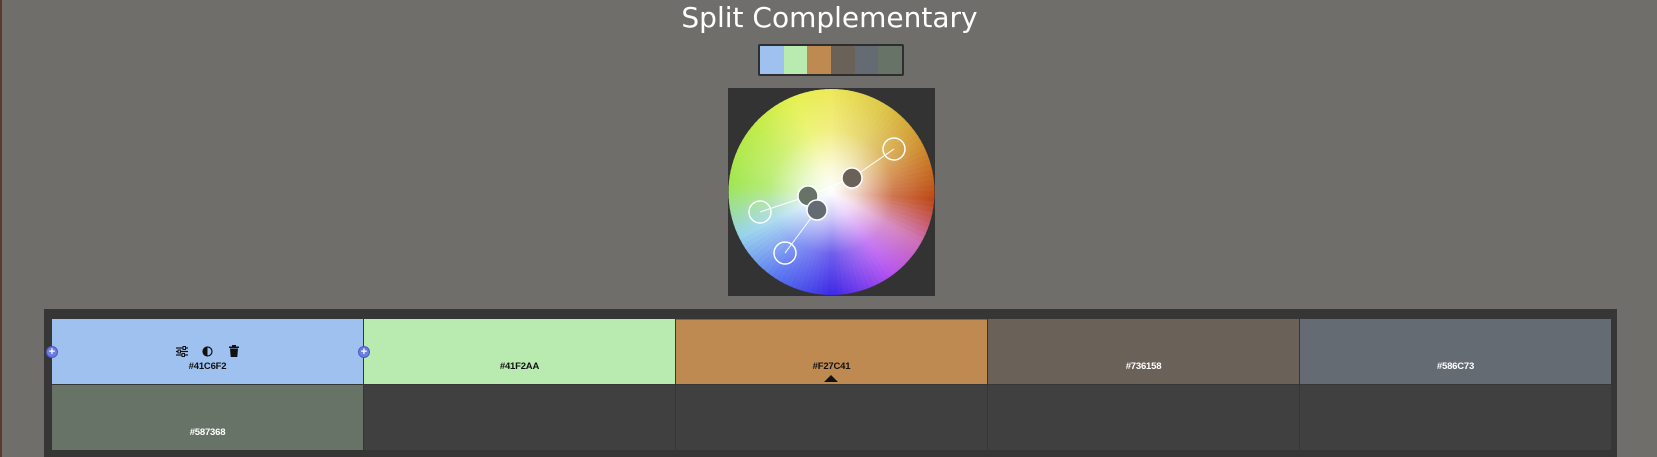  I want to click on swatch-card: #586C73, so click(1455, 351).